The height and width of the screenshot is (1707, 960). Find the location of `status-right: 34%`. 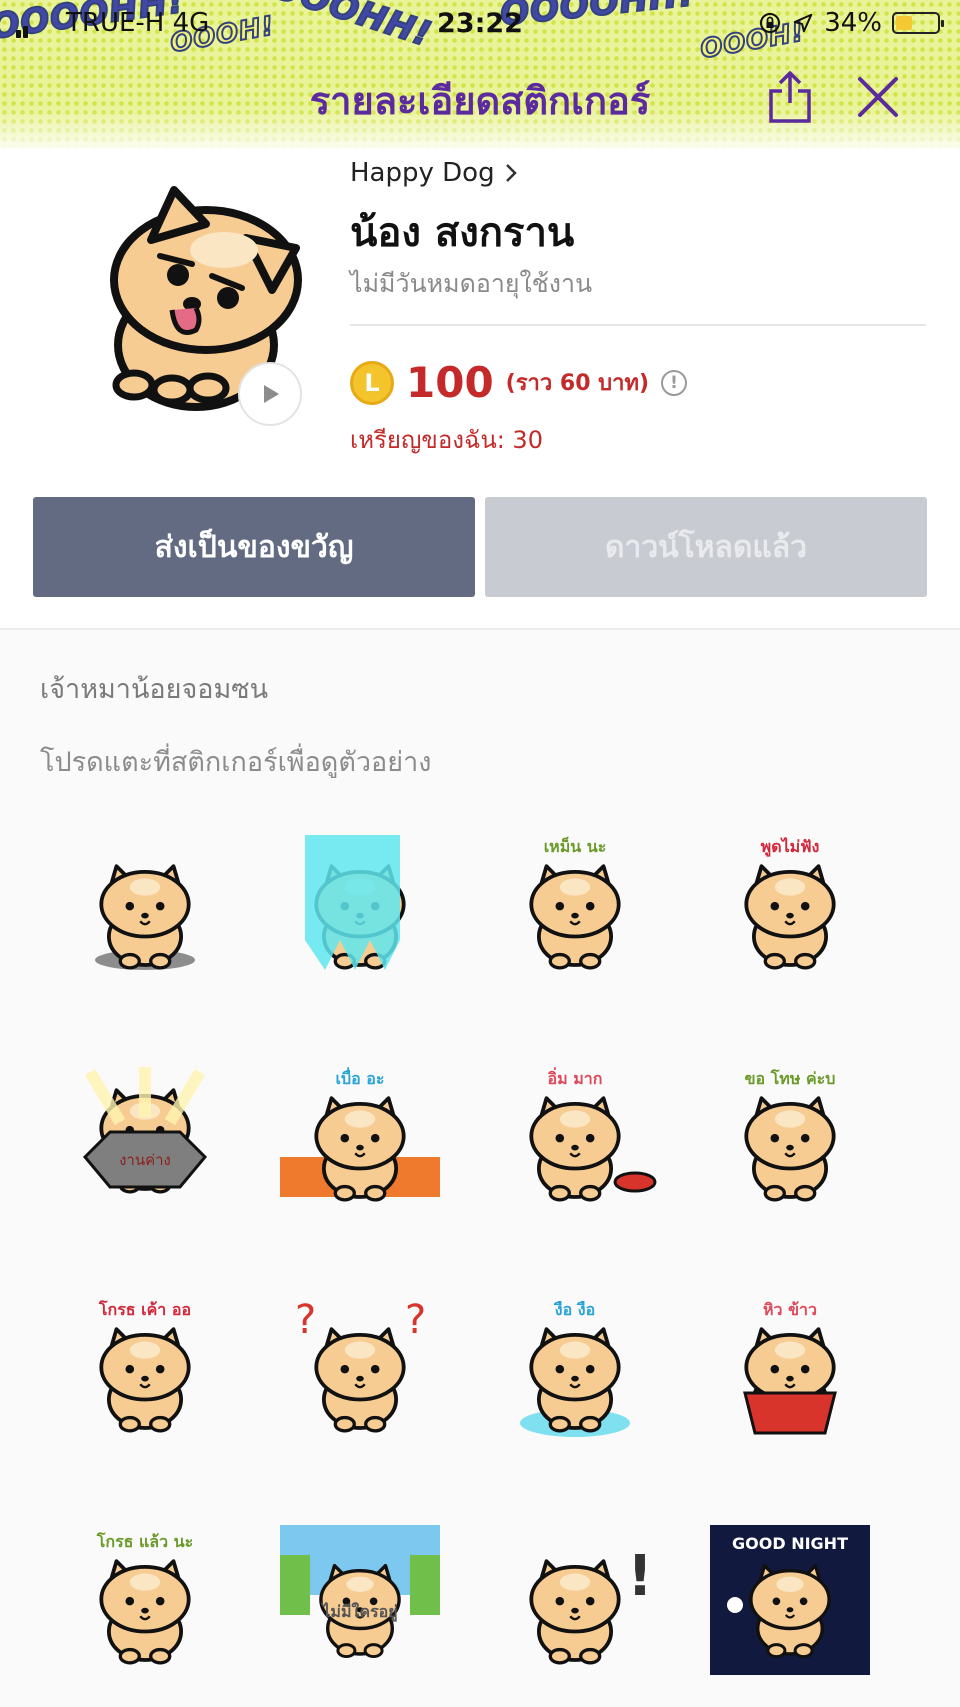

status-right: 34% is located at coordinates (851, 23).